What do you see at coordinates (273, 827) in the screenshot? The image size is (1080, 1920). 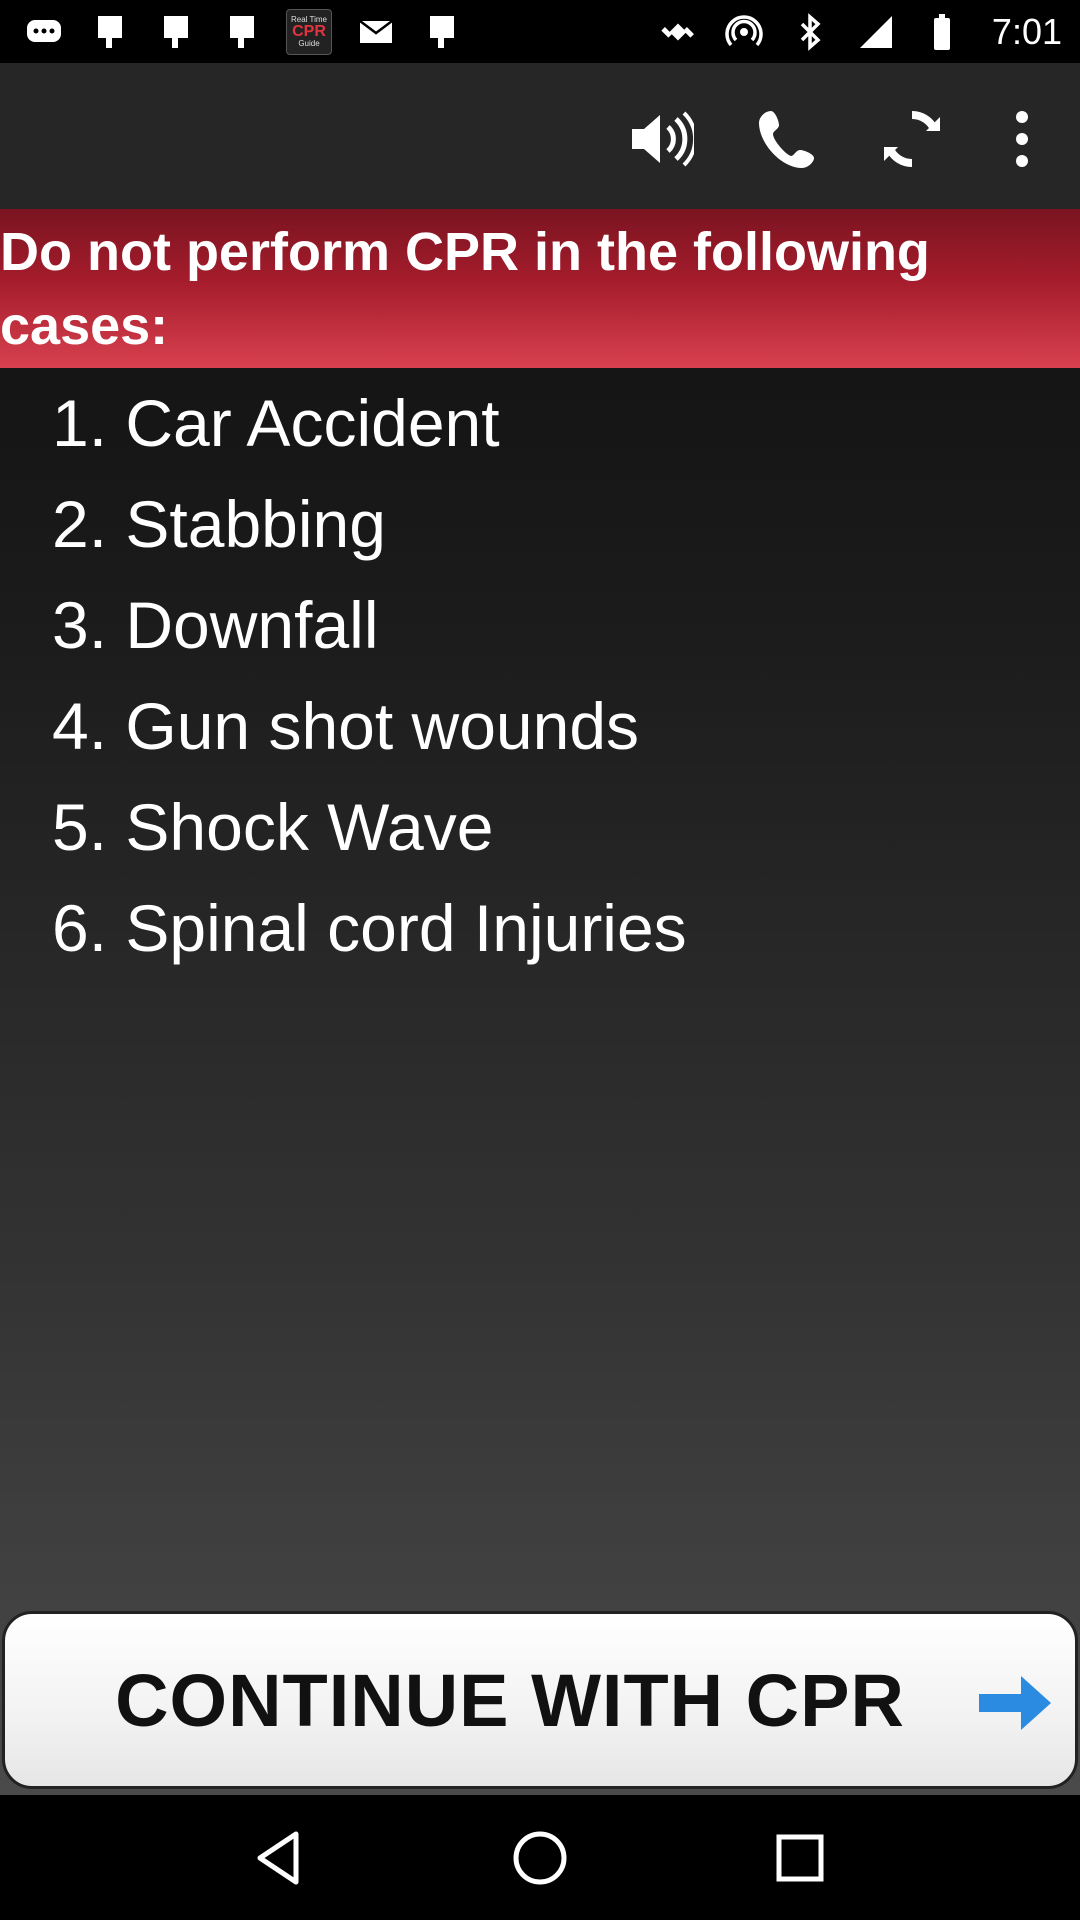 I see `list-item: 5. Shock Wave` at bounding box center [273, 827].